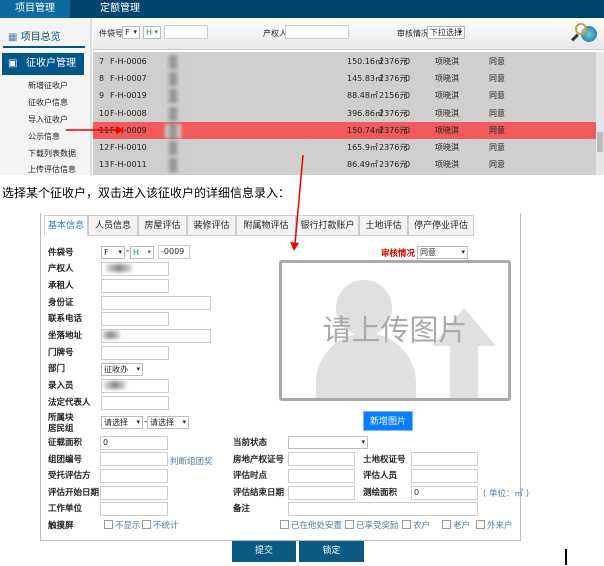 This screenshot has width=604, height=566. I want to click on cell-code: F-H-0019, so click(128, 96).